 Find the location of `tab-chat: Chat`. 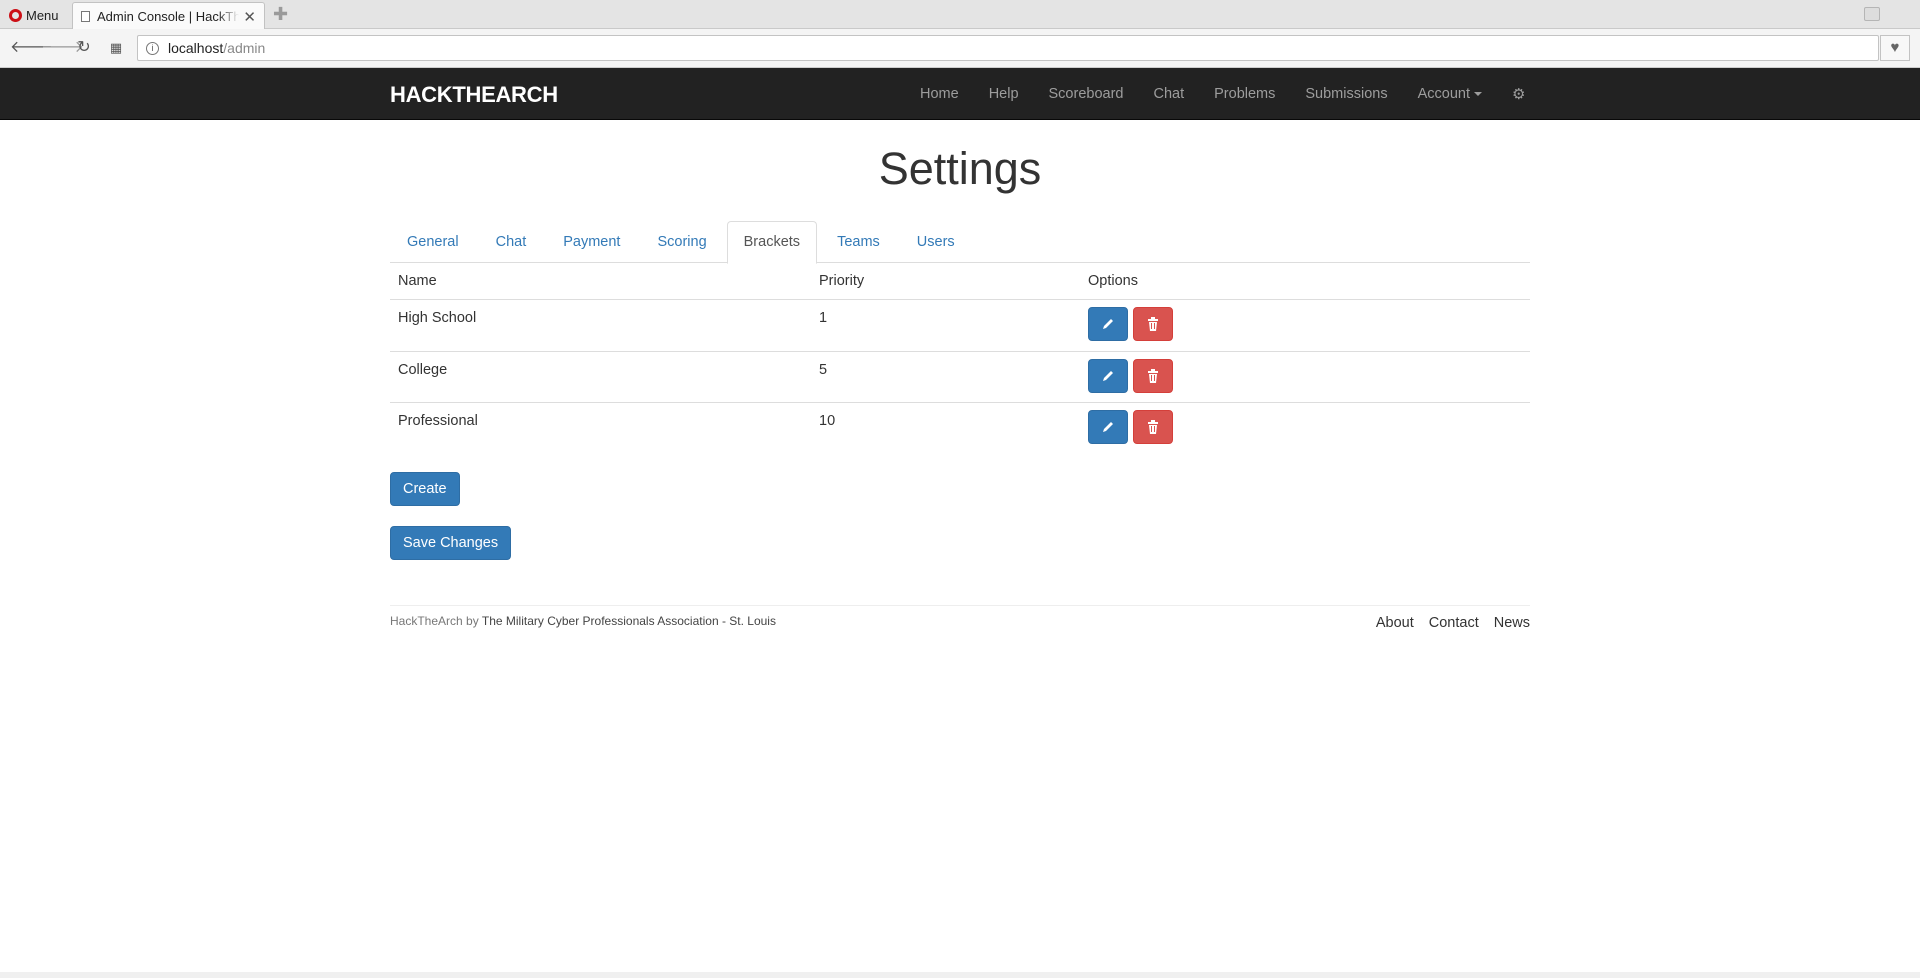

tab-chat: Chat is located at coordinates (511, 242).